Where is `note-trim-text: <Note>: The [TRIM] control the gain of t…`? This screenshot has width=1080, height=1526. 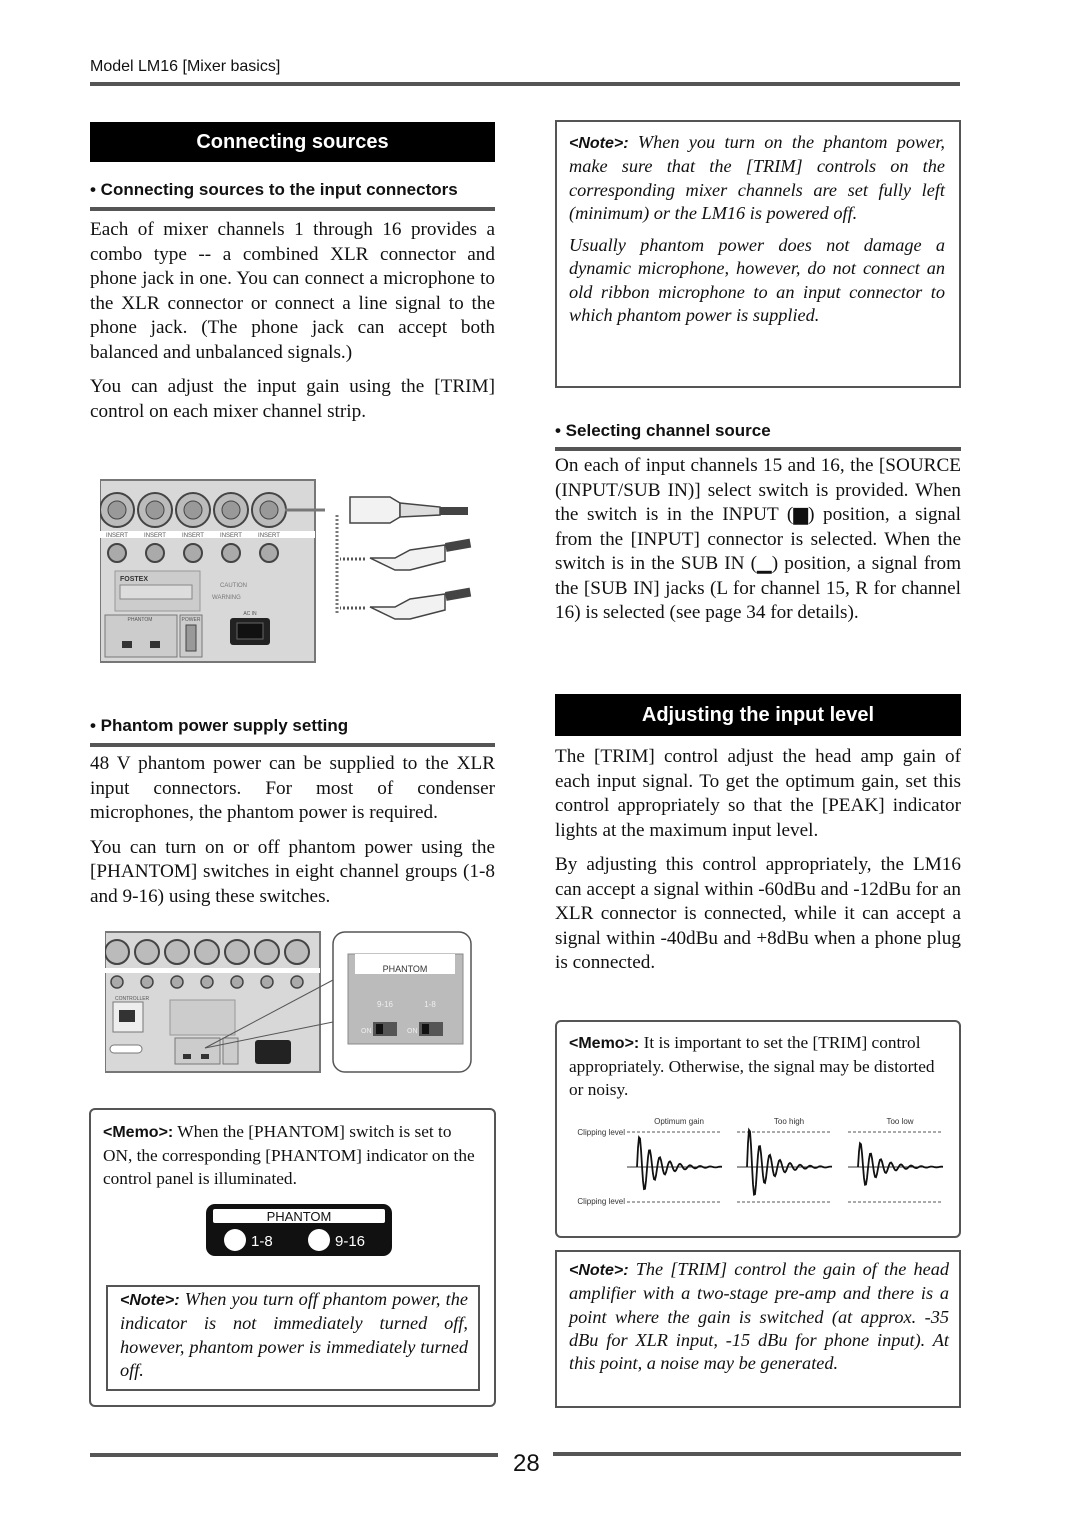 note-trim-text: <Note>: The [TRIM] control the gain of t… is located at coordinates (759, 1316).